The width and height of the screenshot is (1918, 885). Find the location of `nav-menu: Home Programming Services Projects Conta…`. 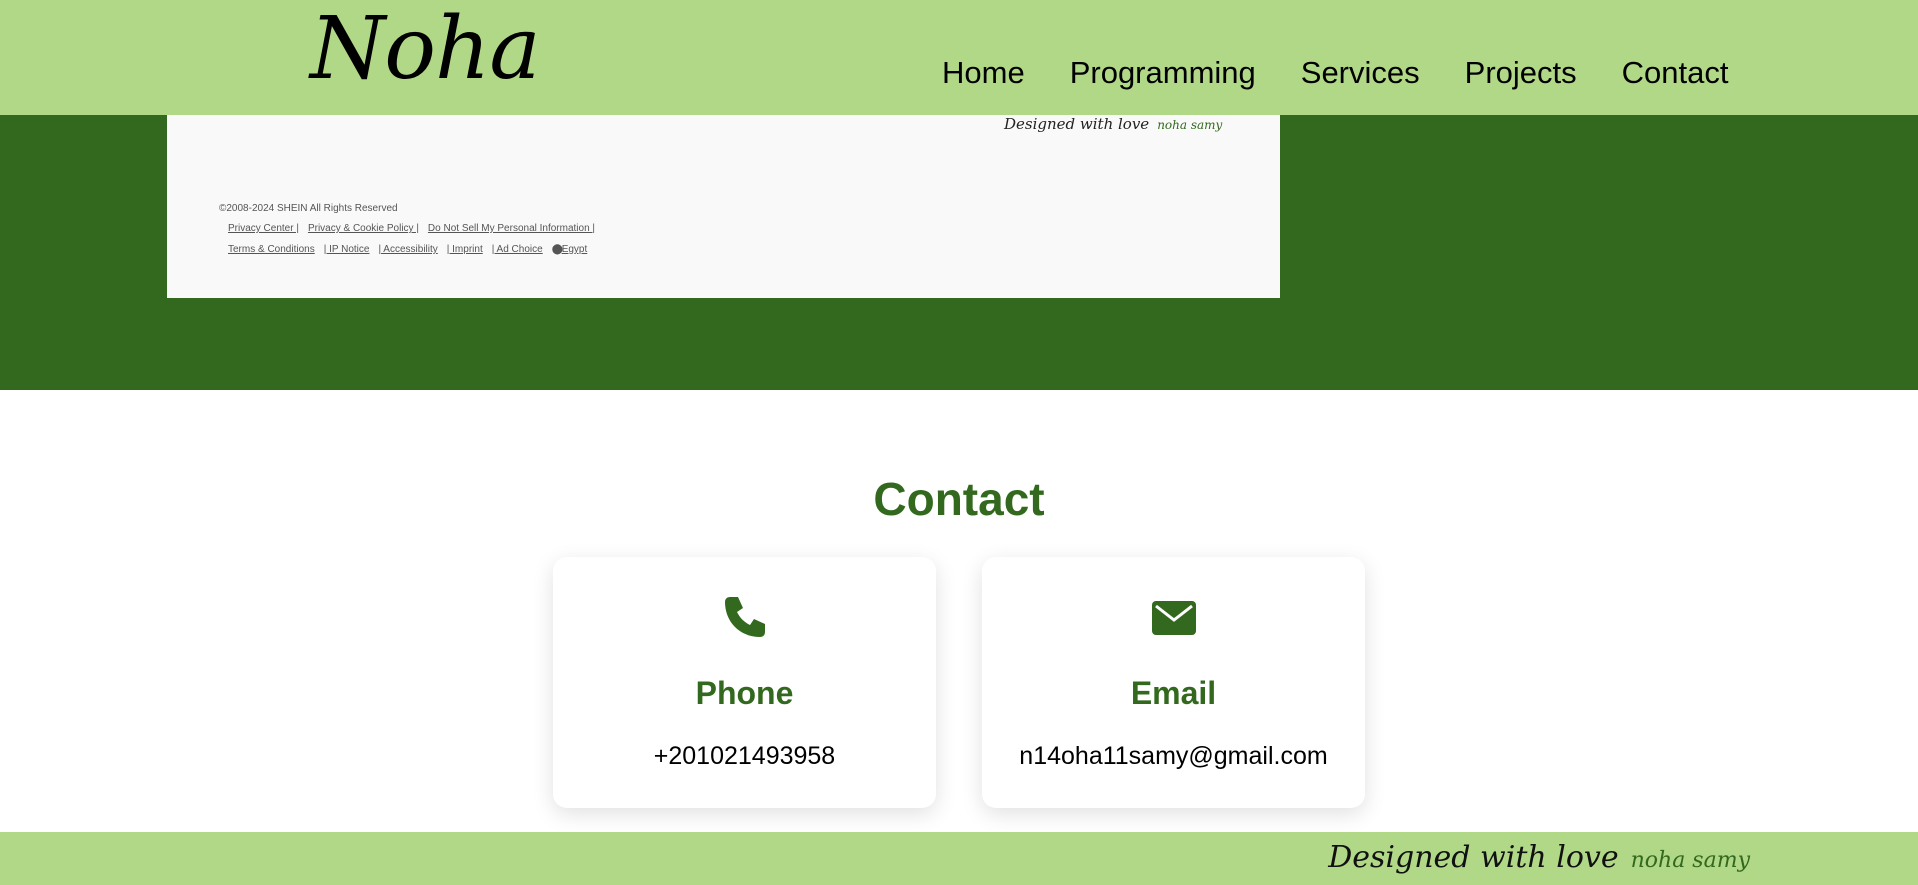

nav-menu: Home Programming Services Projects Conta… is located at coordinates (1335, 73).